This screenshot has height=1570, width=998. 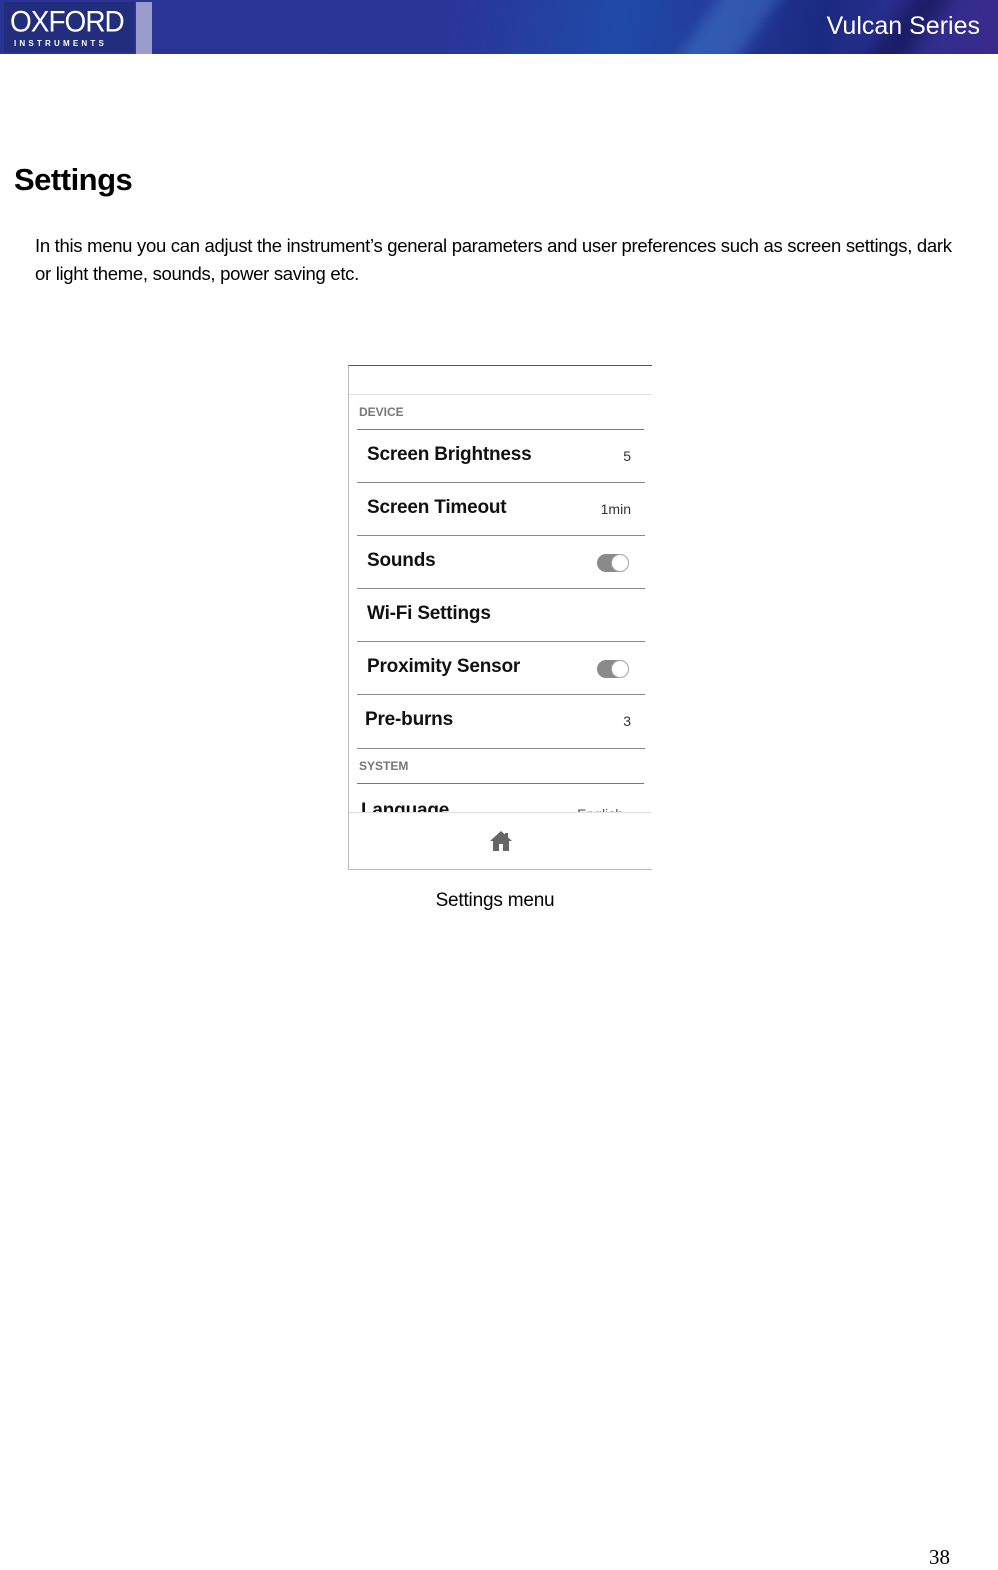 I want to click on setting-value: 1min, so click(x=615, y=509).